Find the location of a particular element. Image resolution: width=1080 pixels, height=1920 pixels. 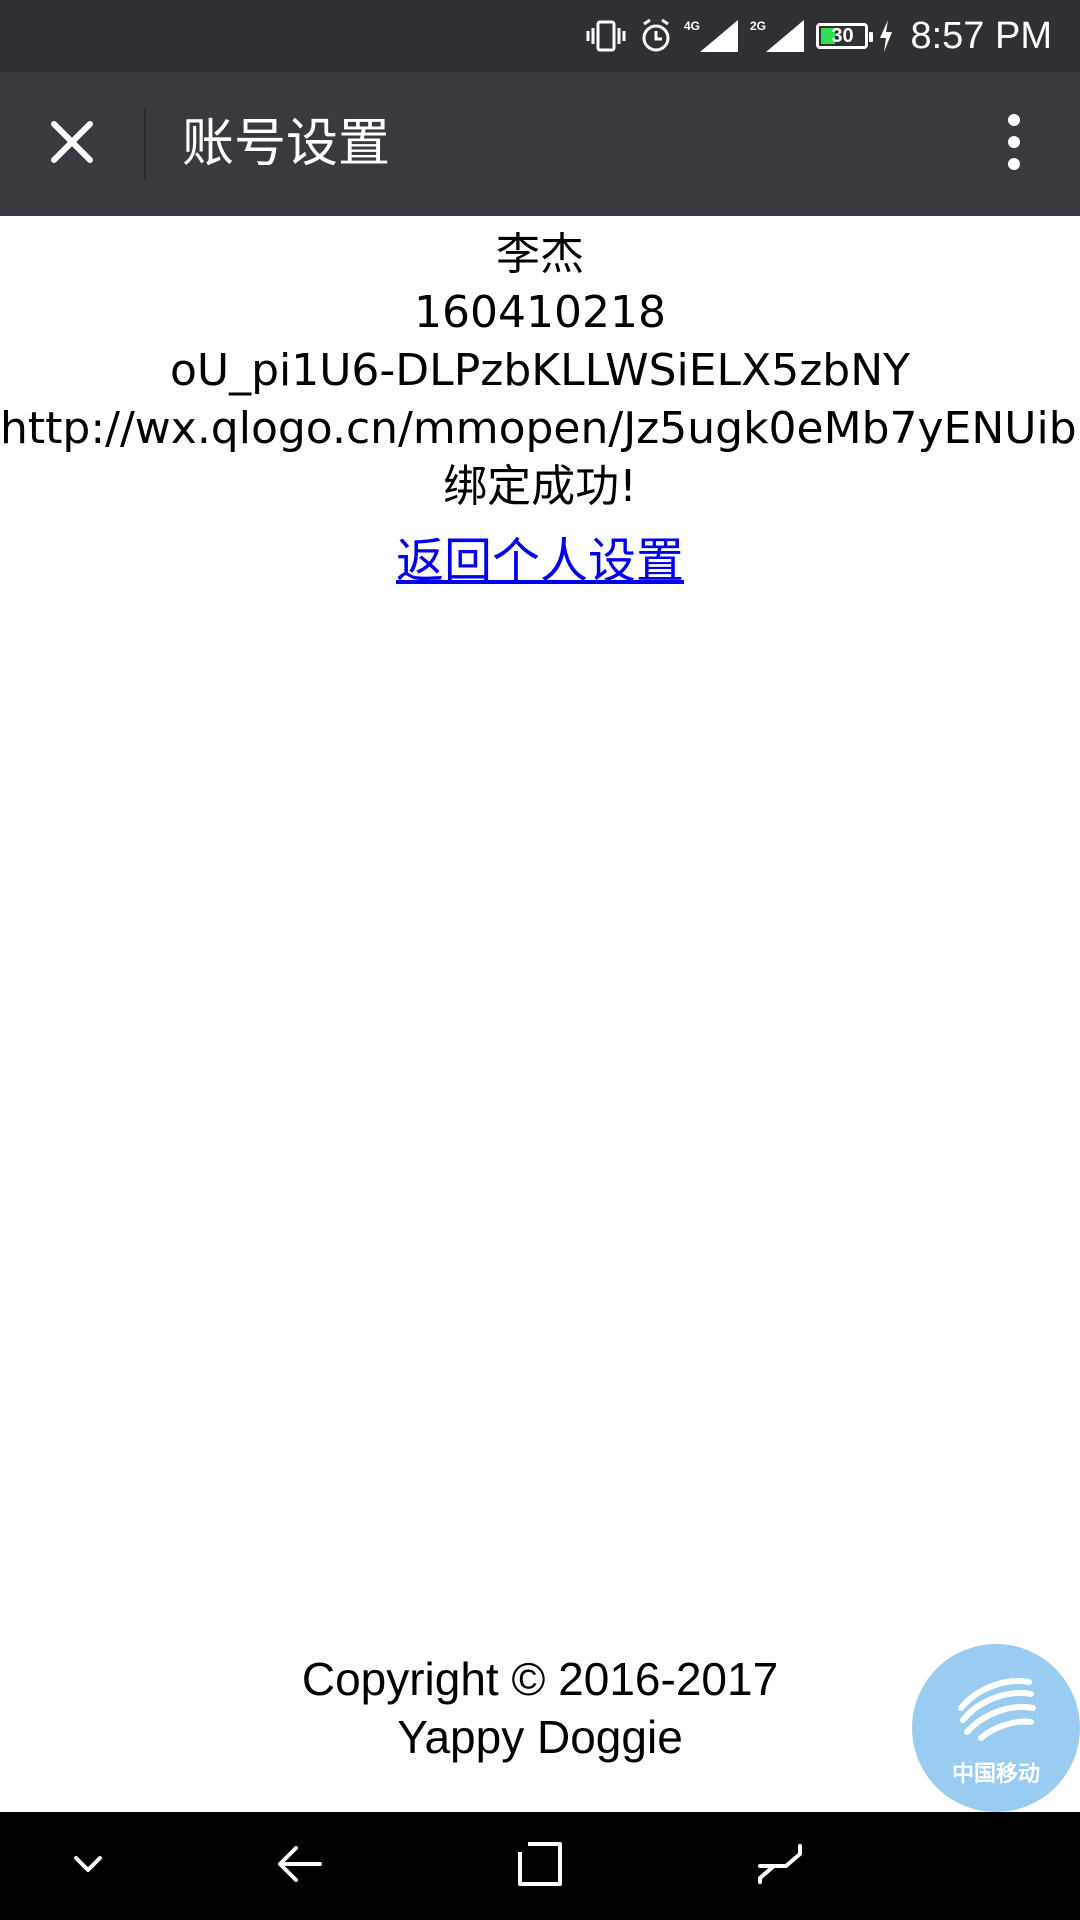

more-options-button is located at coordinates (1014, 144).